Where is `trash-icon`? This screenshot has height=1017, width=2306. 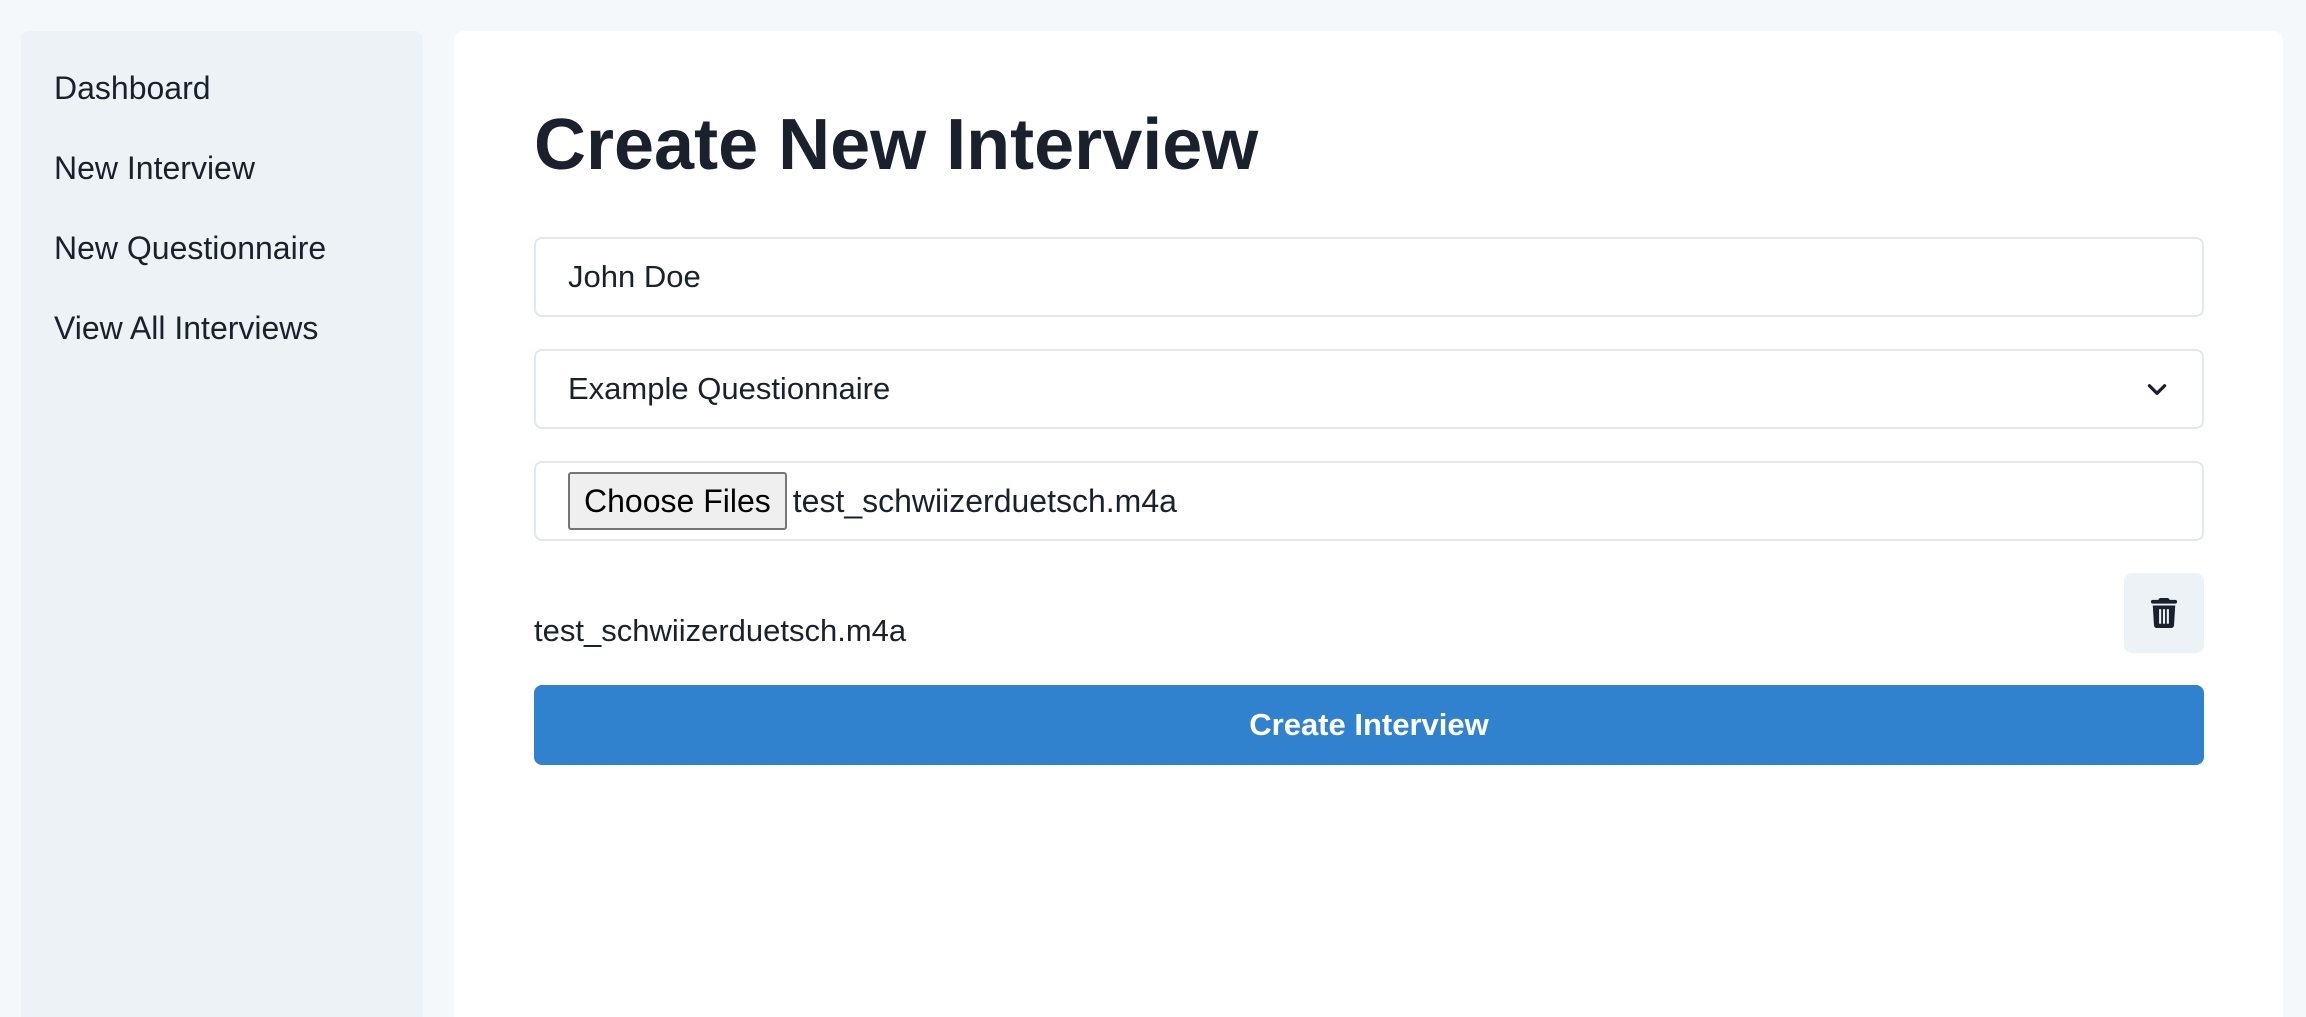 trash-icon is located at coordinates (2164, 613).